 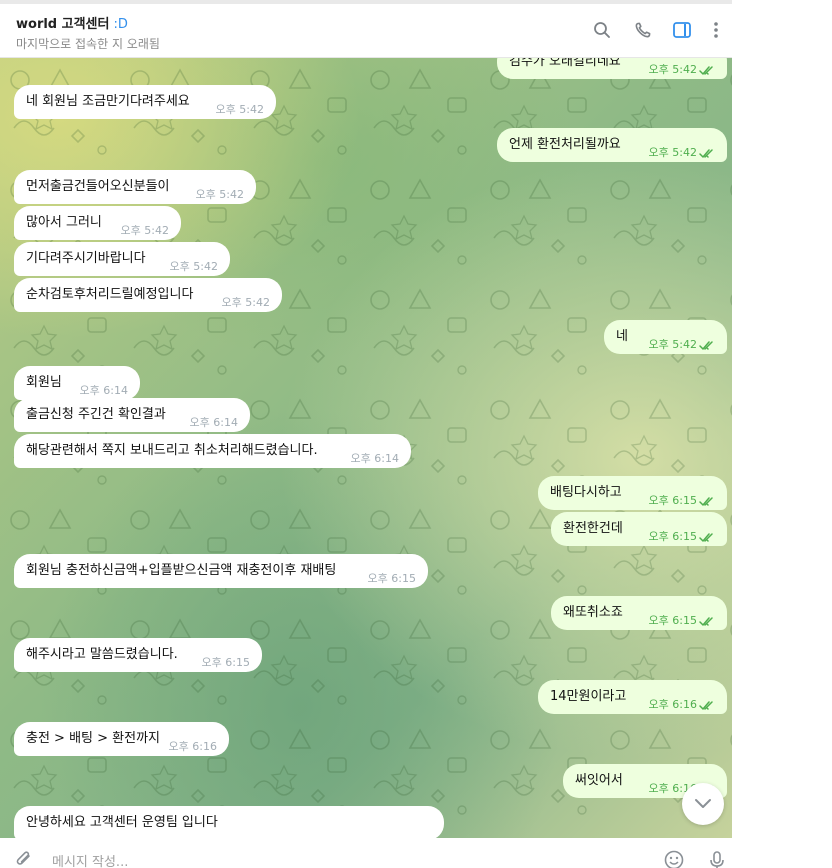 What do you see at coordinates (639, 529) in the screenshot?
I see `outgoing-message: 환전한건데오후 6:15` at bounding box center [639, 529].